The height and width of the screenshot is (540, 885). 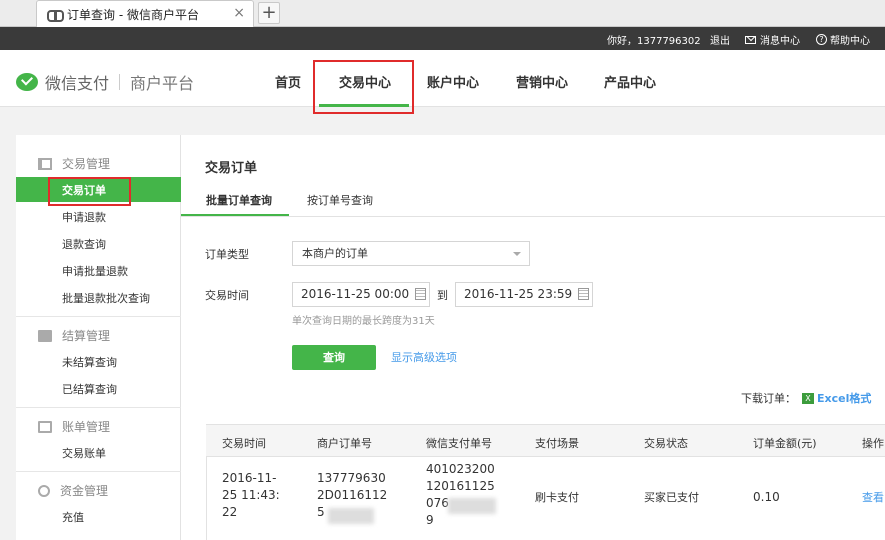 What do you see at coordinates (850, 41) in the screenshot?
I see `help-center-label: 帮助中心` at bounding box center [850, 41].